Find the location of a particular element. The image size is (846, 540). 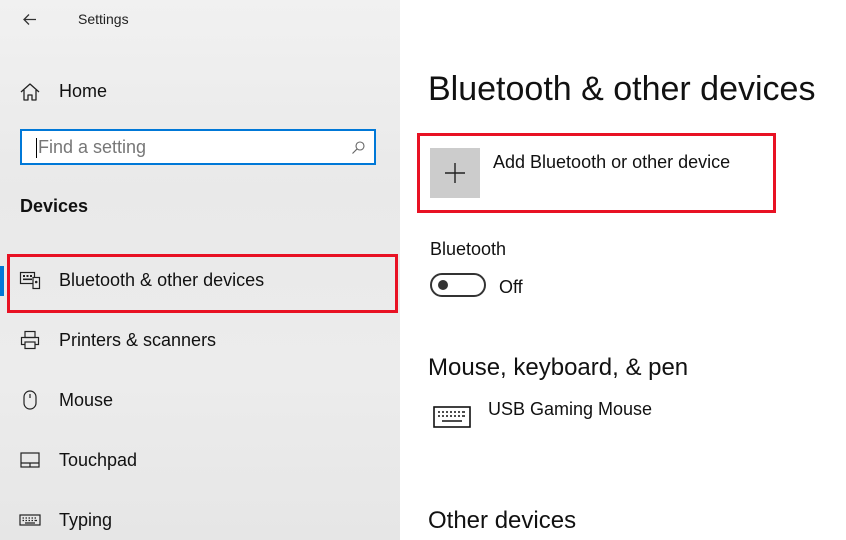

device-name: USB Gaming Mouse is located at coordinates (570, 409).